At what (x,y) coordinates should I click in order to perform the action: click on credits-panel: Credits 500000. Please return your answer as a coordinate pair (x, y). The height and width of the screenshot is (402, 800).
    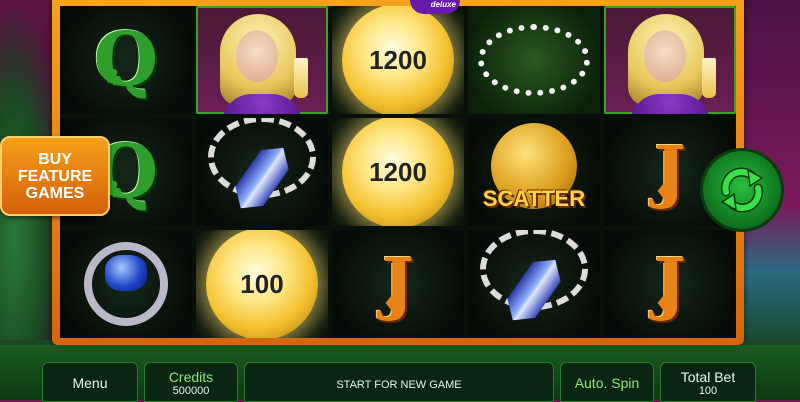
    Looking at the image, I should click on (191, 382).